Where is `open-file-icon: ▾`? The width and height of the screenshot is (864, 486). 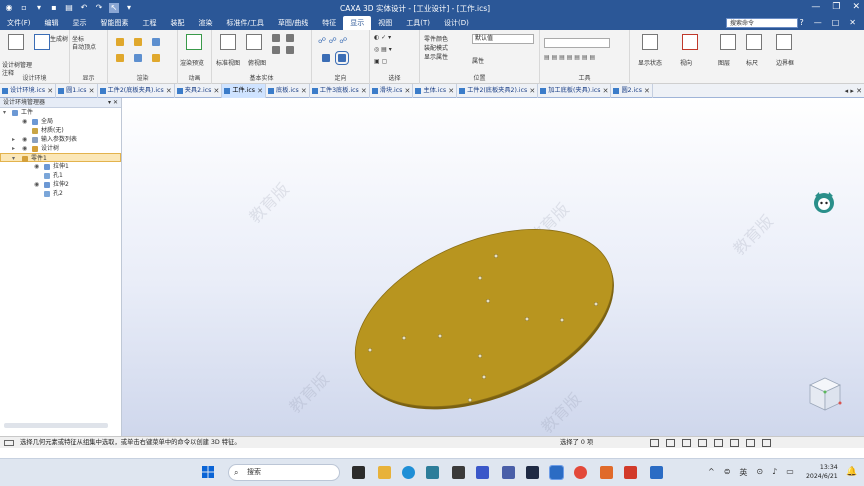 open-file-icon: ▾ is located at coordinates (39, 8).